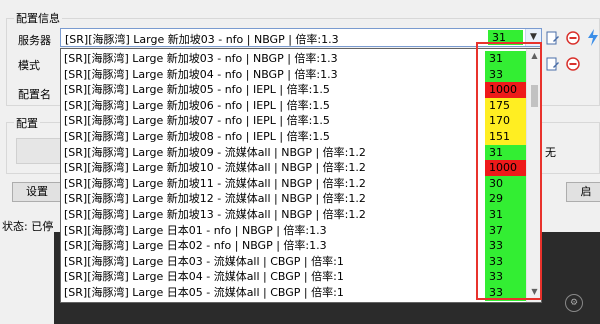  I want to click on server-option-latency: 29, so click(505, 199).